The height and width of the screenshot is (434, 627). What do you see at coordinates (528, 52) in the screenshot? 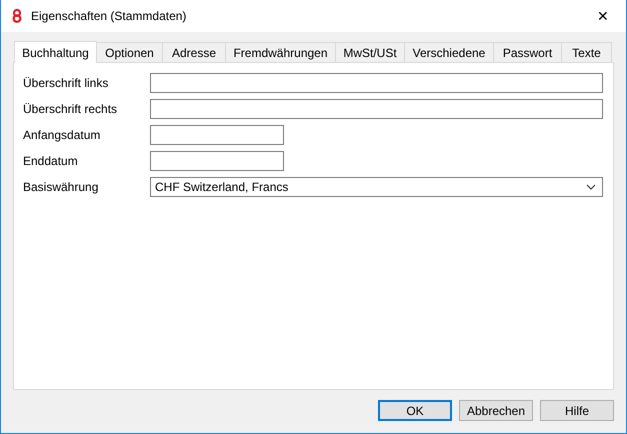
I see `tab: Passwort` at bounding box center [528, 52].